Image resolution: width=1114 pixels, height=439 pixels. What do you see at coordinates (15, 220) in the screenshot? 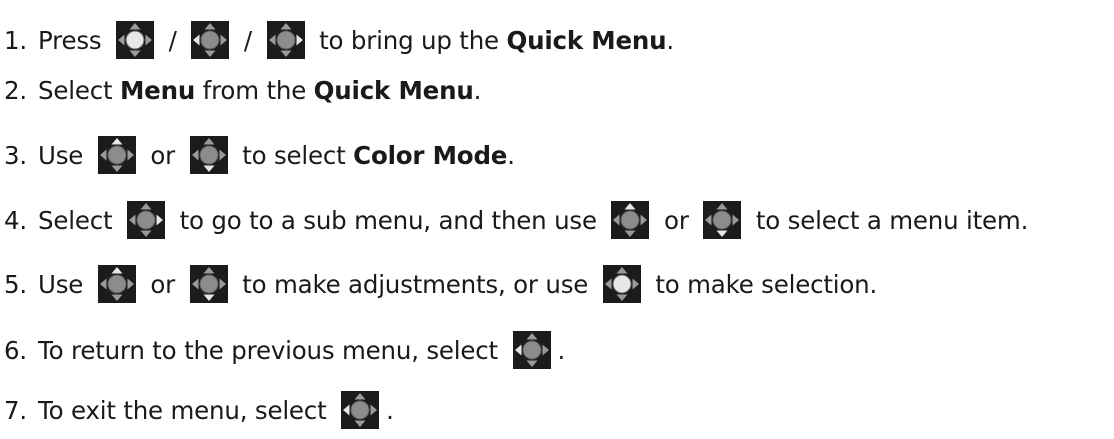
I see `step-number: 4.` at bounding box center [15, 220].